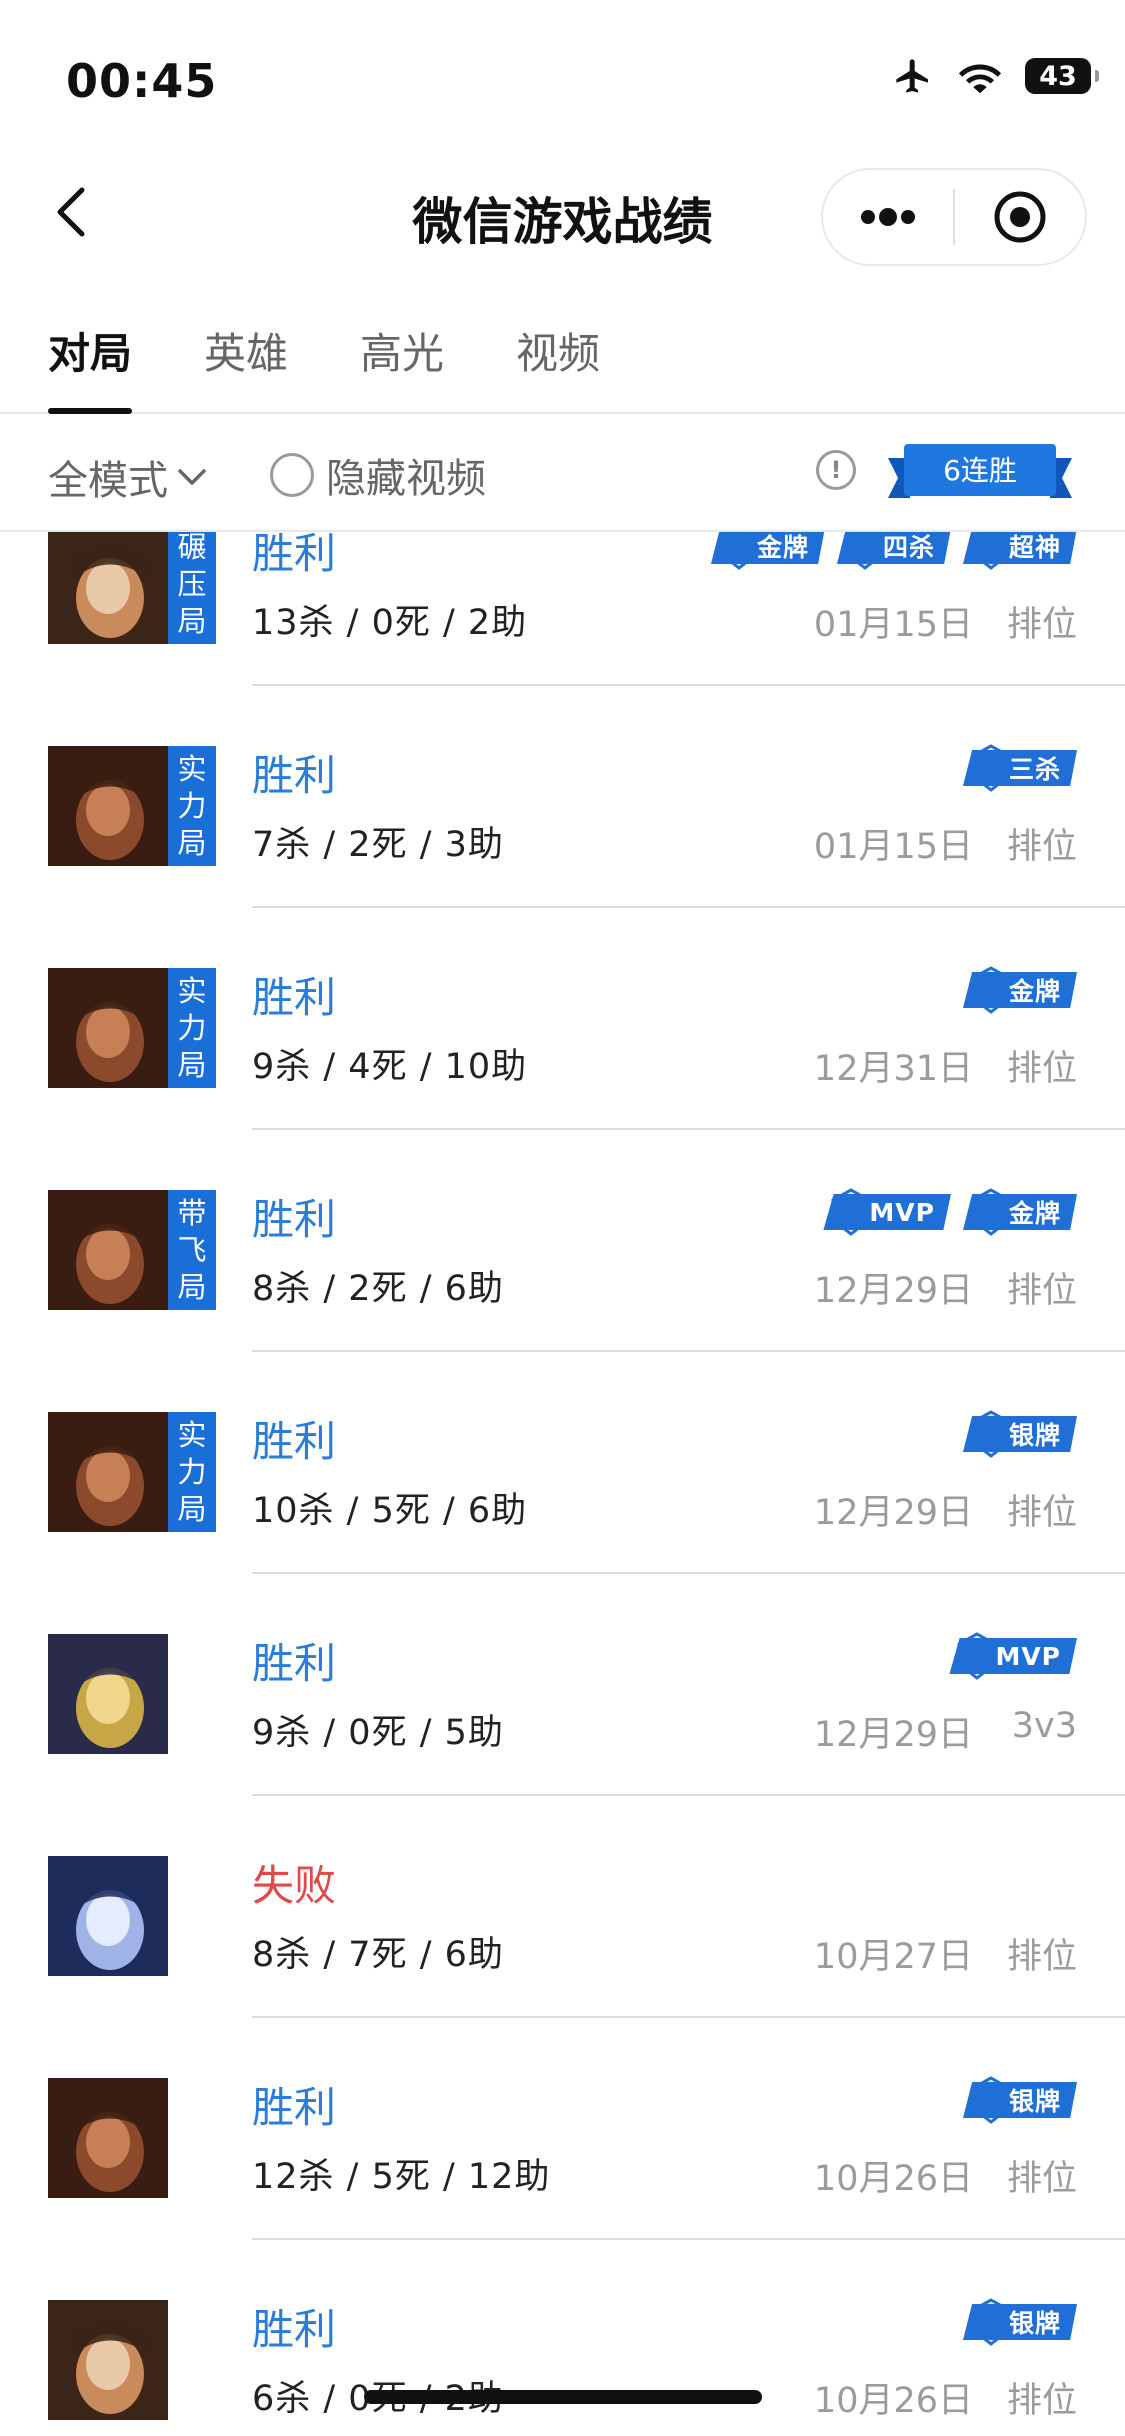  I want to click on tab-matches: 对局, so click(90, 350).